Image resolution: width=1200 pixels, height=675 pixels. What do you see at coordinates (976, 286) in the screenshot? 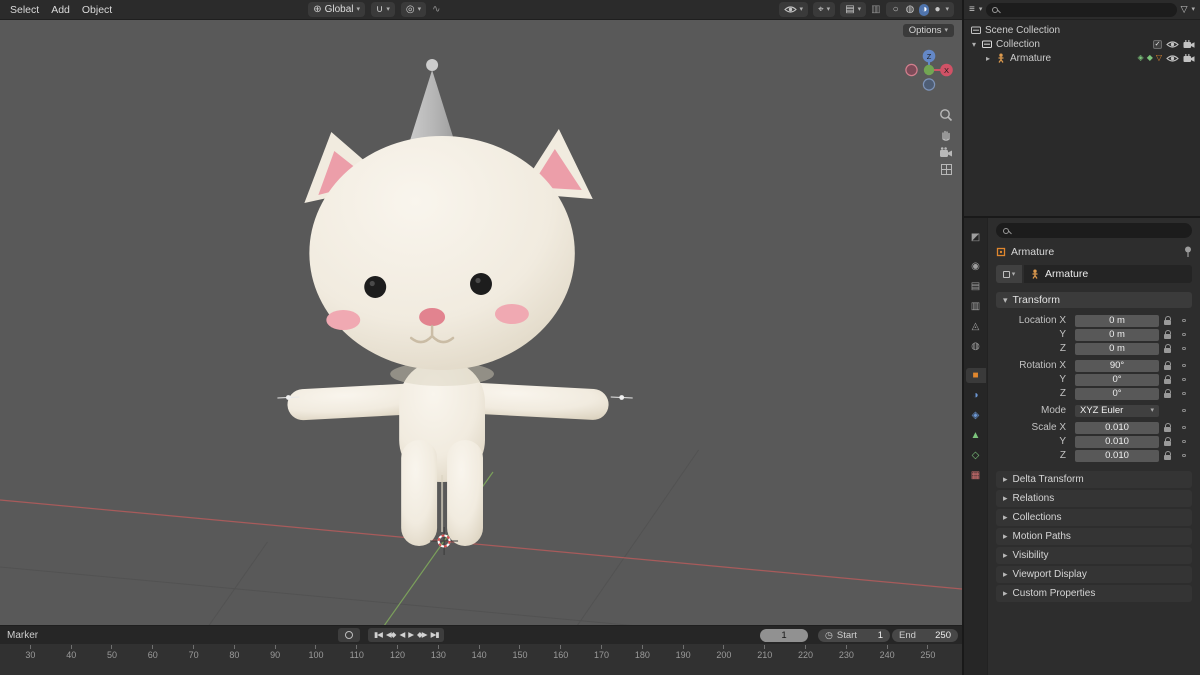
I see `tab-output: ▤` at bounding box center [976, 286].